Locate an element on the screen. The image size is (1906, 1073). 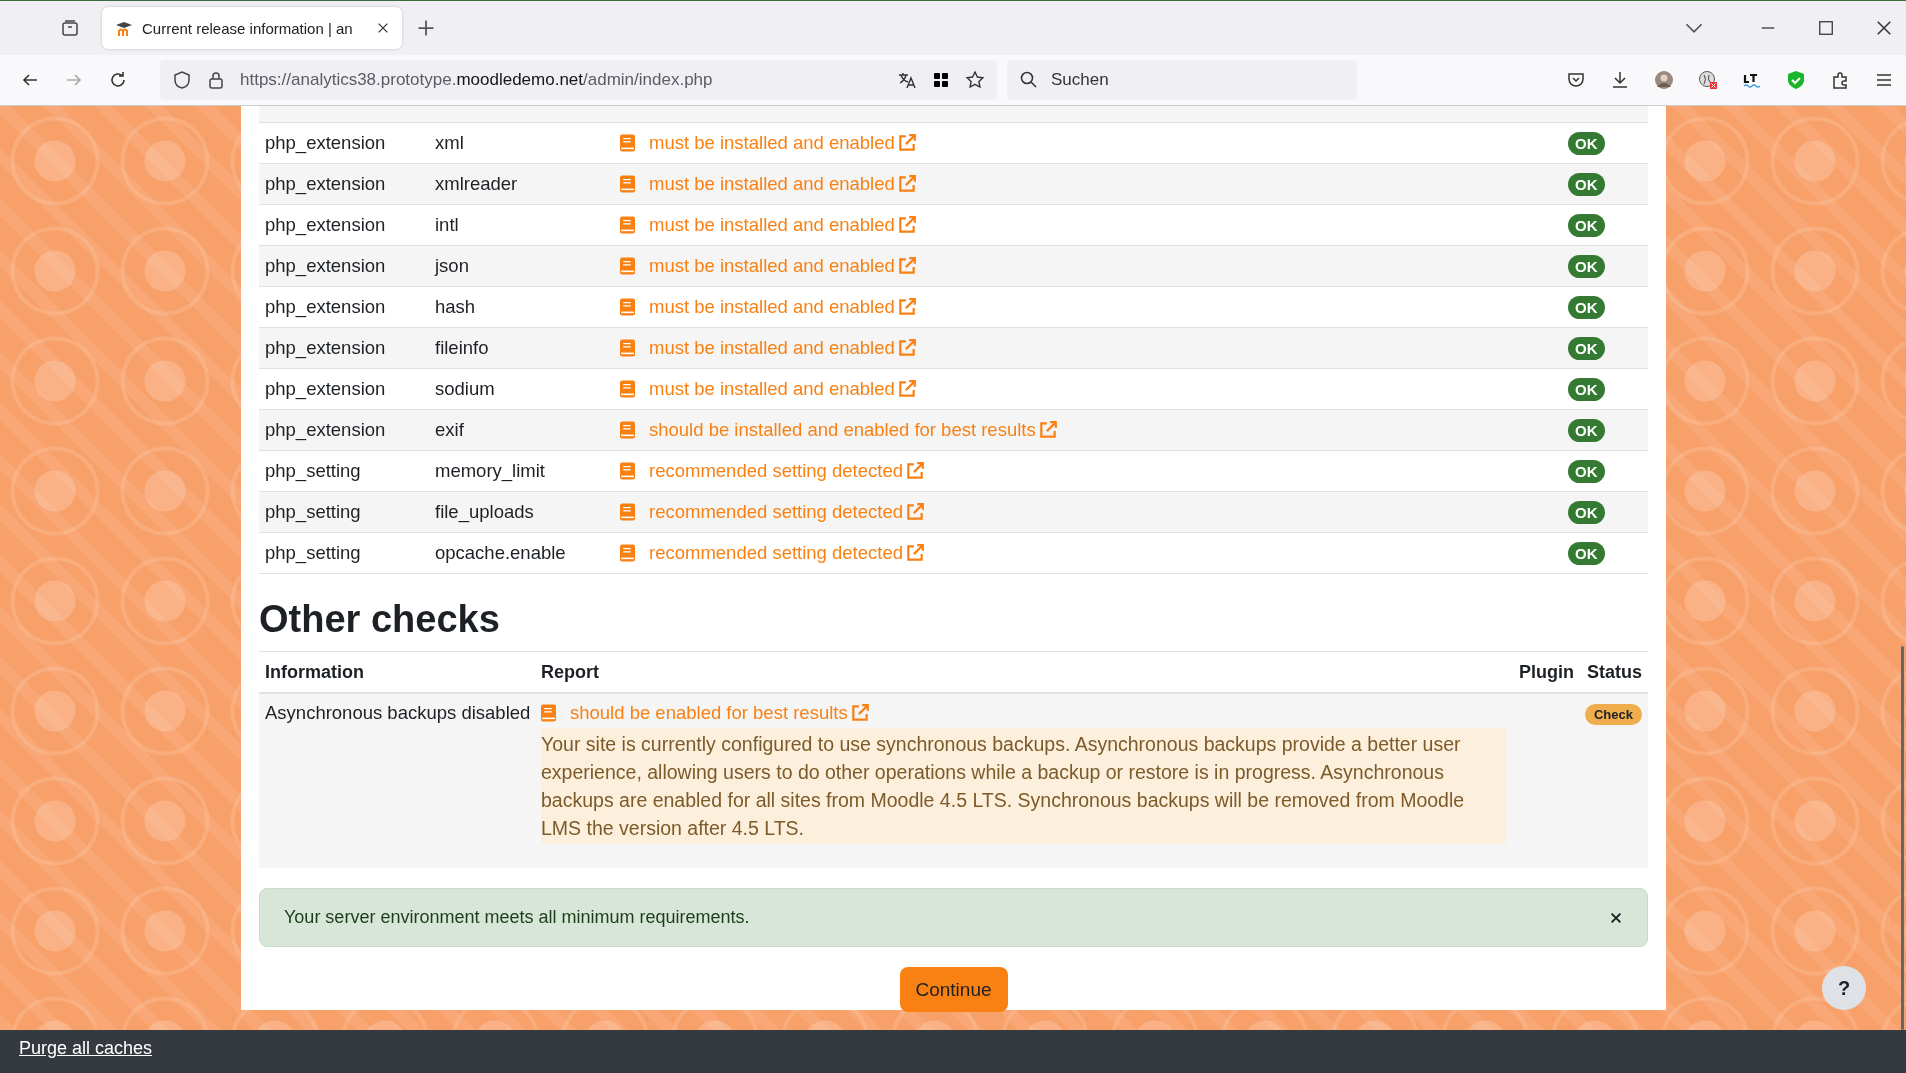
lock-icon is located at coordinates (216, 80).